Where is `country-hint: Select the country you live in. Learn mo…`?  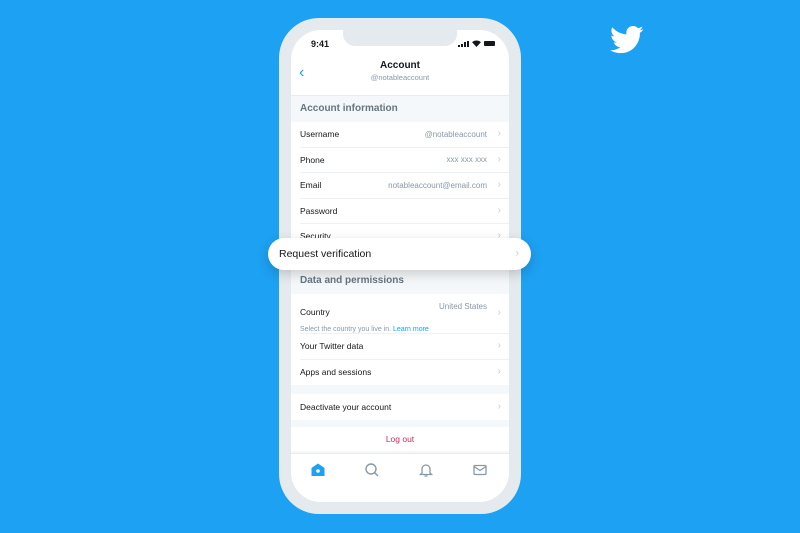
country-hint: Select the country you live in. Learn mo… is located at coordinates (393, 329).